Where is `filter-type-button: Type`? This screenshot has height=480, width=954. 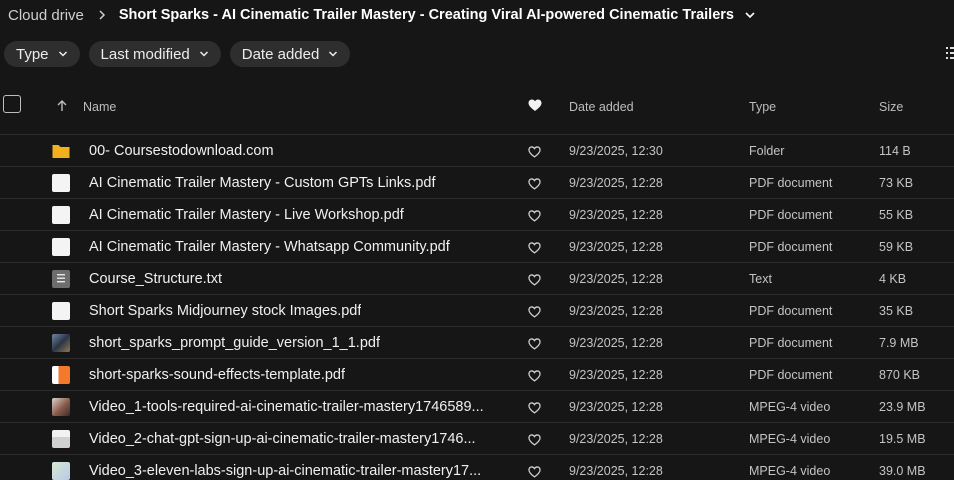 filter-type-button: Type is located at coordinates (42, 54).